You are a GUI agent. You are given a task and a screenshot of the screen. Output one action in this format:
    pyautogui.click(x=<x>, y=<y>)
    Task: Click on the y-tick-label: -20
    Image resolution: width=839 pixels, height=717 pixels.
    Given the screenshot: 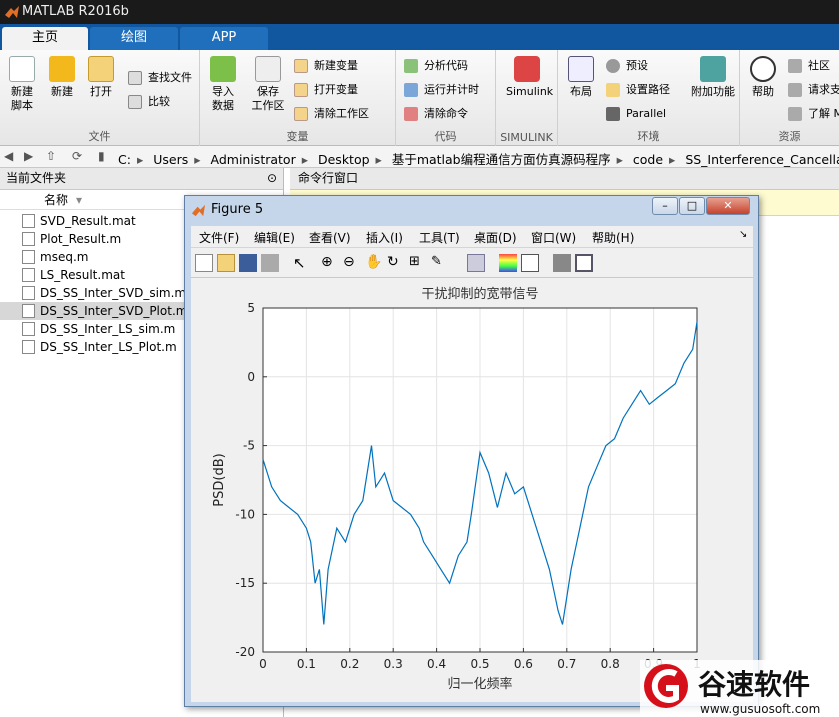 What is the action you would take?
    pyautogui.click(x=245, y=652)
    